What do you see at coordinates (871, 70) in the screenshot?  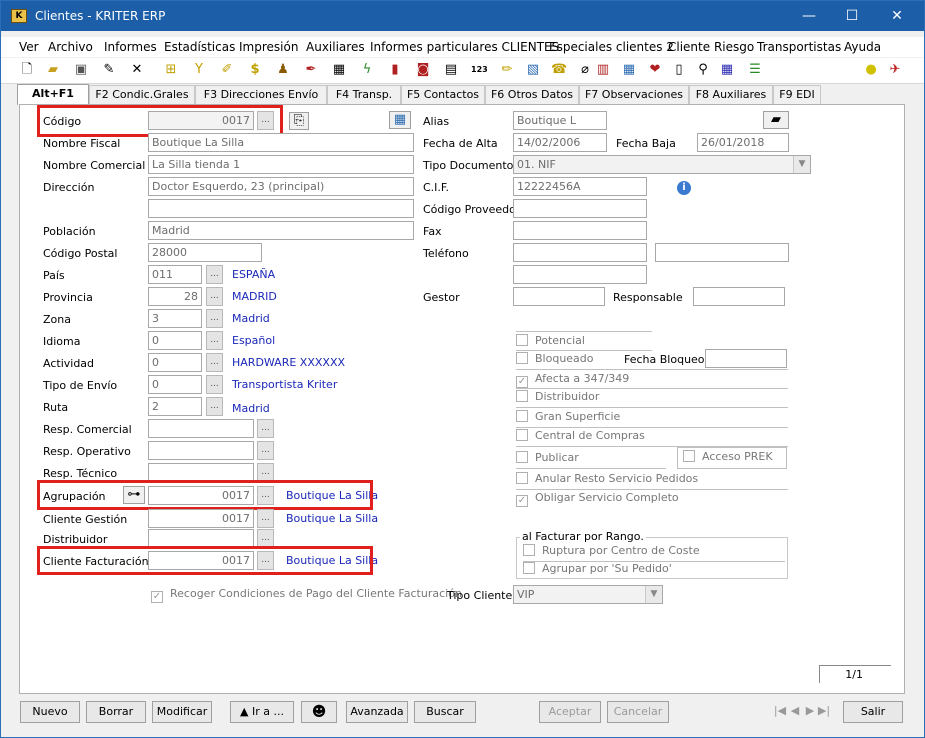 I see `lightbulb-icon: ●` at bounding box center [871, 70].